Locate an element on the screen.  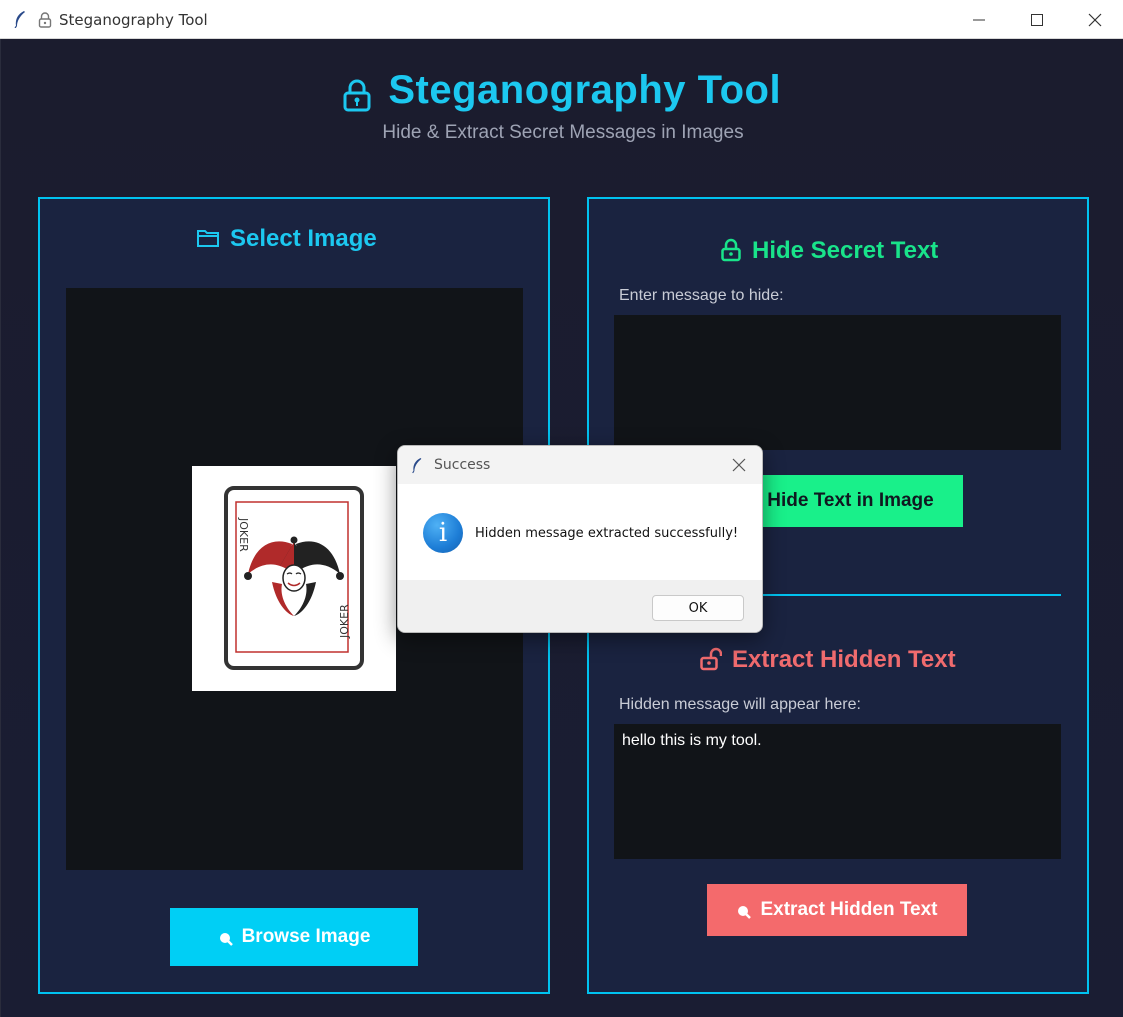
extract-text-button: Extract Hidden Text is located at coordinates (837, 910).